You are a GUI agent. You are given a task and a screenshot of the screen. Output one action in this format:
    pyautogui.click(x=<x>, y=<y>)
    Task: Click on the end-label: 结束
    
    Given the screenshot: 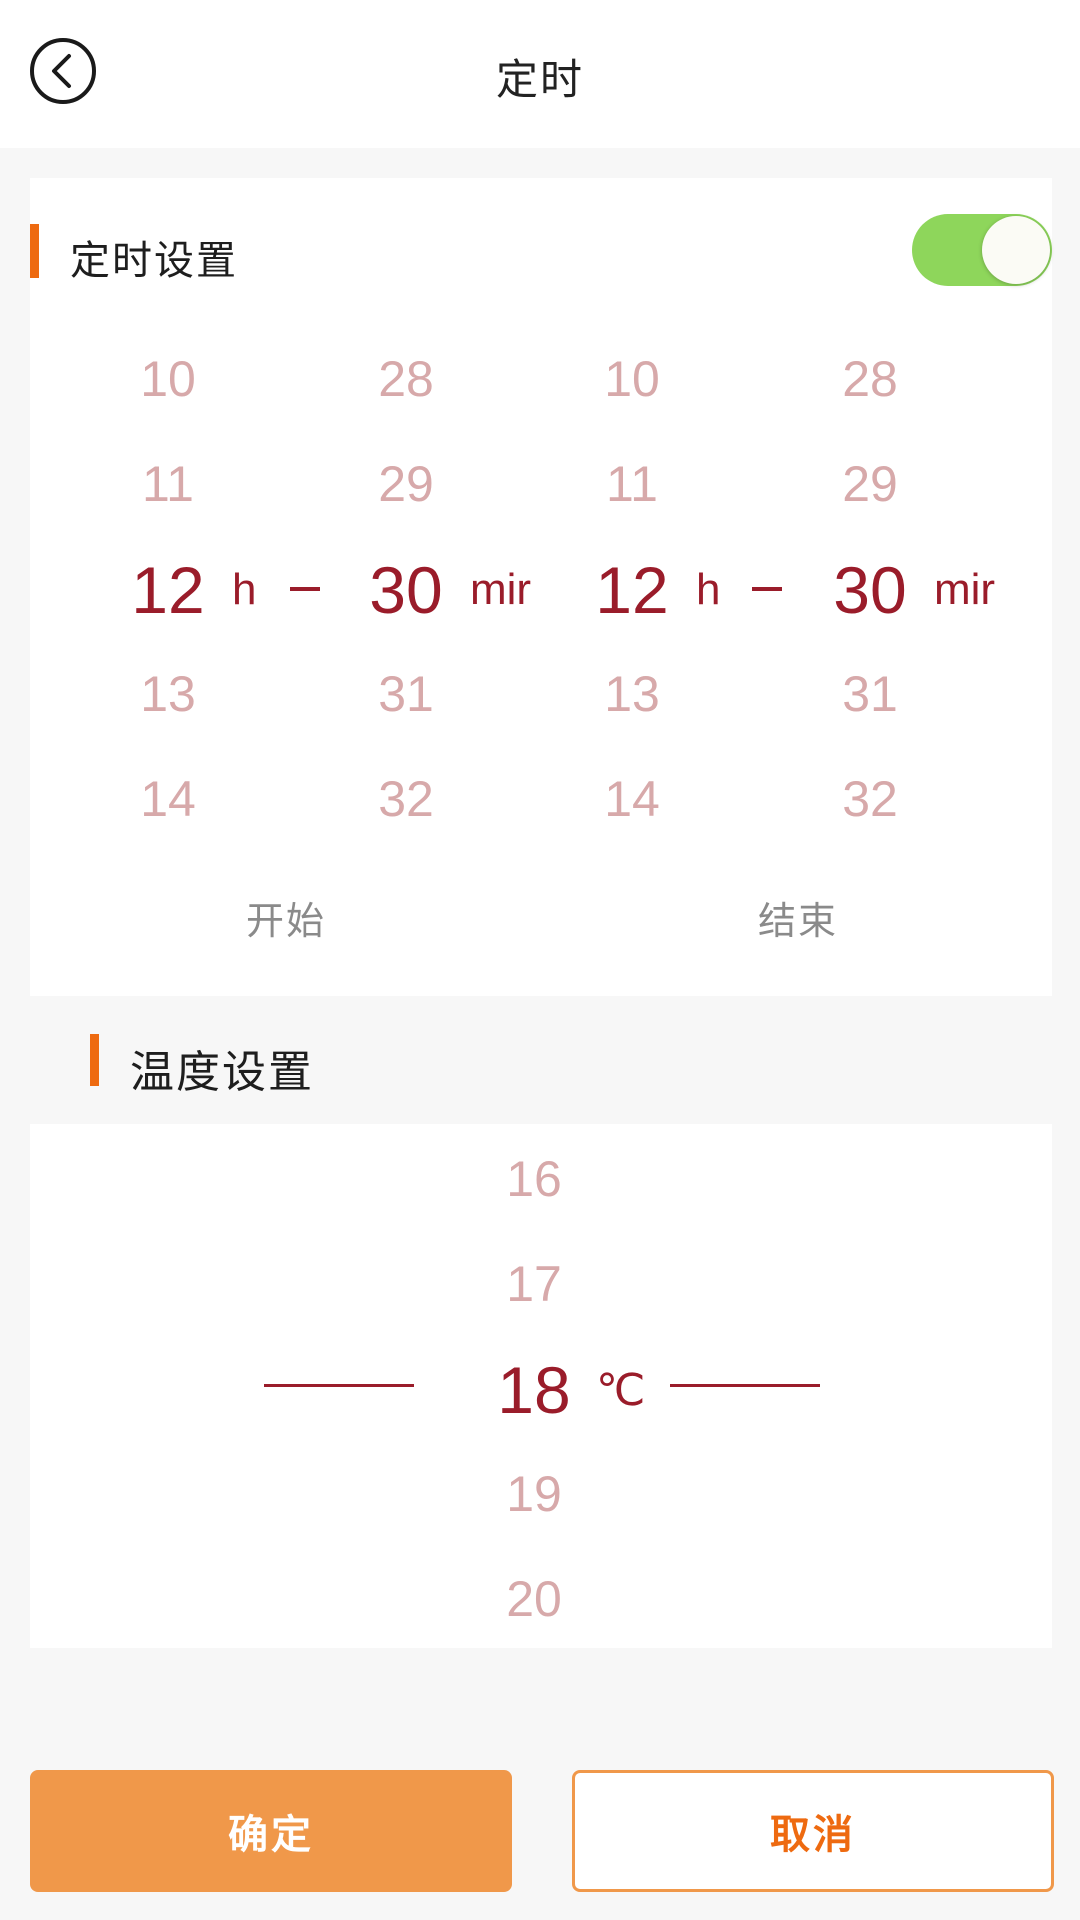 What is the action you would take?
    pyautogui.click(x=798, y=922)
    